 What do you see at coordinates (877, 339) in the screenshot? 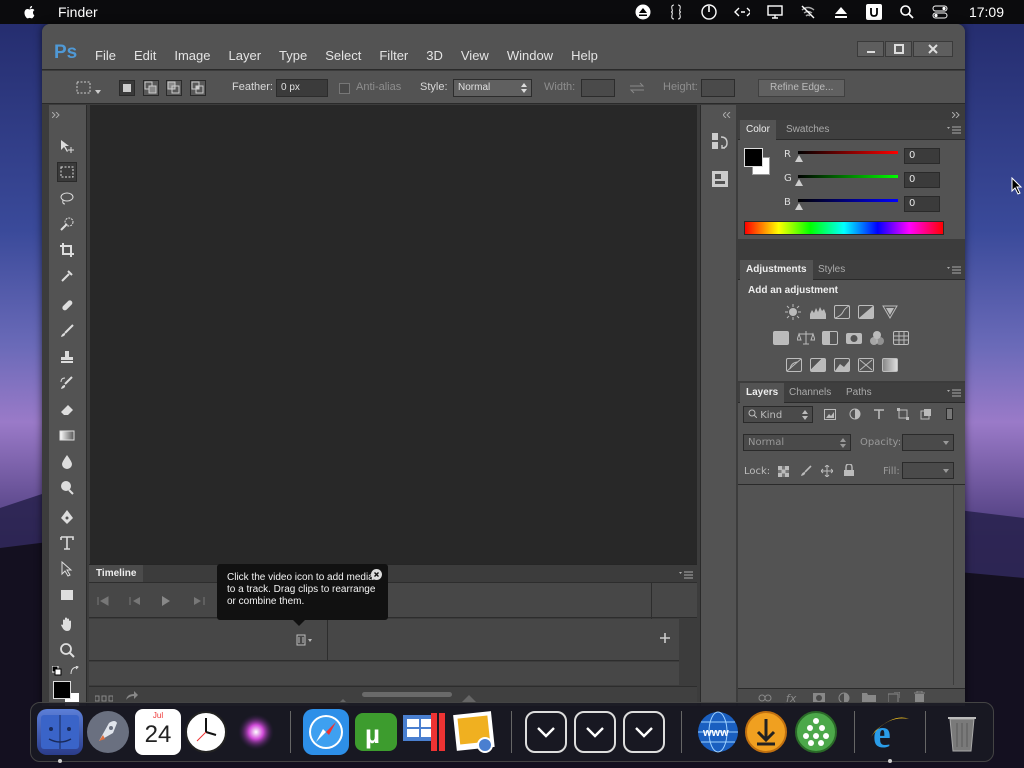
I see `channel-mixer-adjustment-icon` at bounding box center [877, 339].